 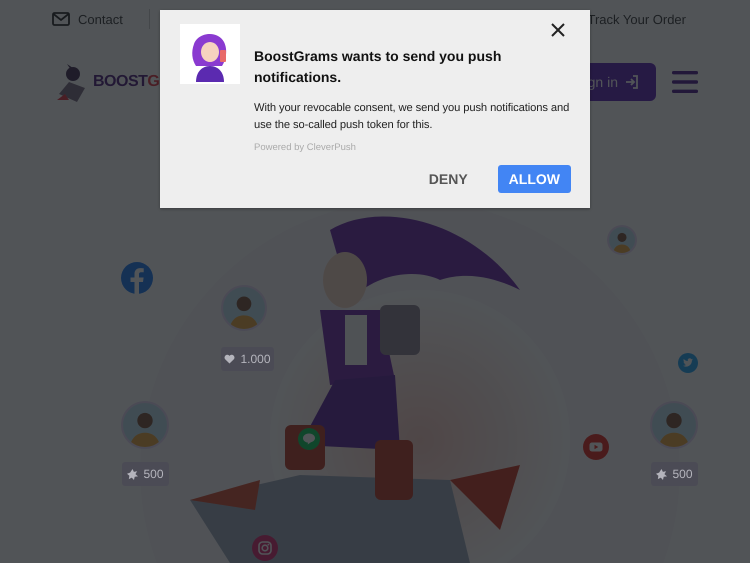 I want to click on stat-count: 1.000, so click(x=255, y=359).